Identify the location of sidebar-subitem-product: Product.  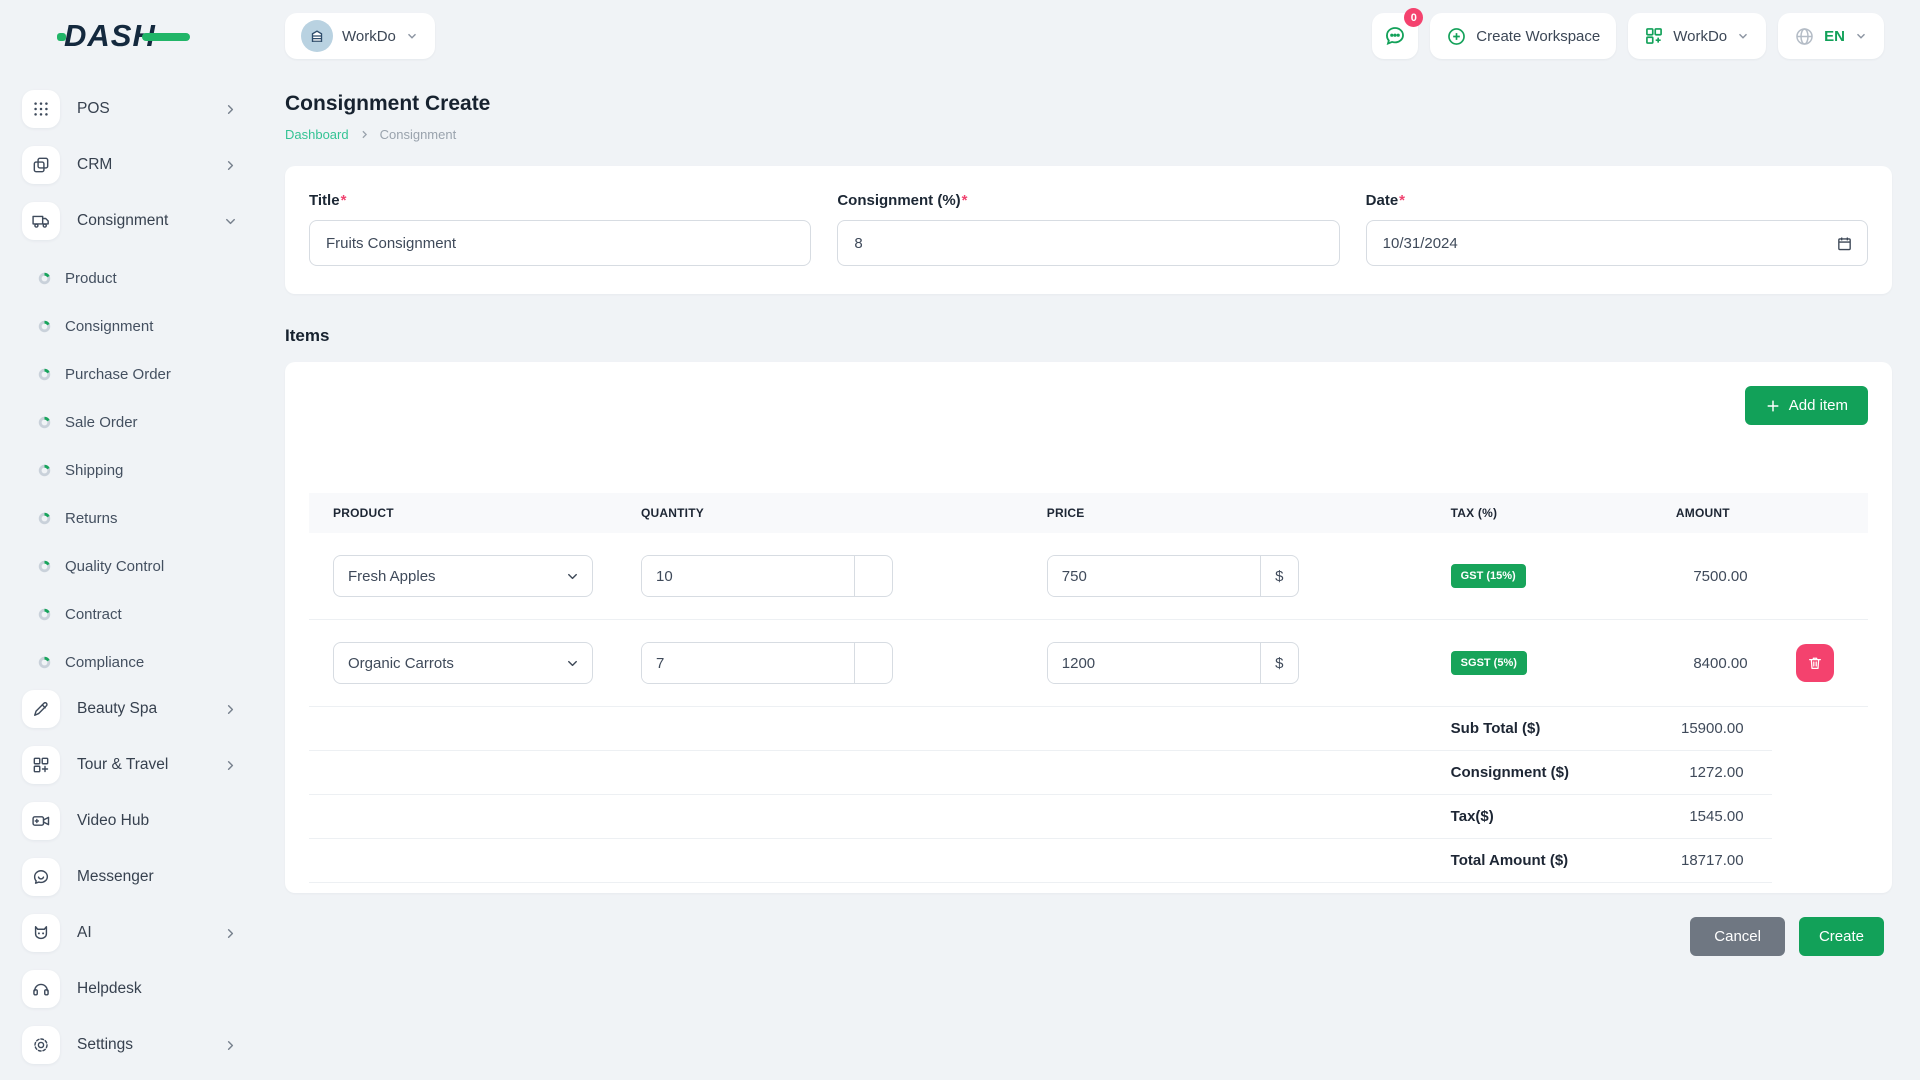
(141, 278).